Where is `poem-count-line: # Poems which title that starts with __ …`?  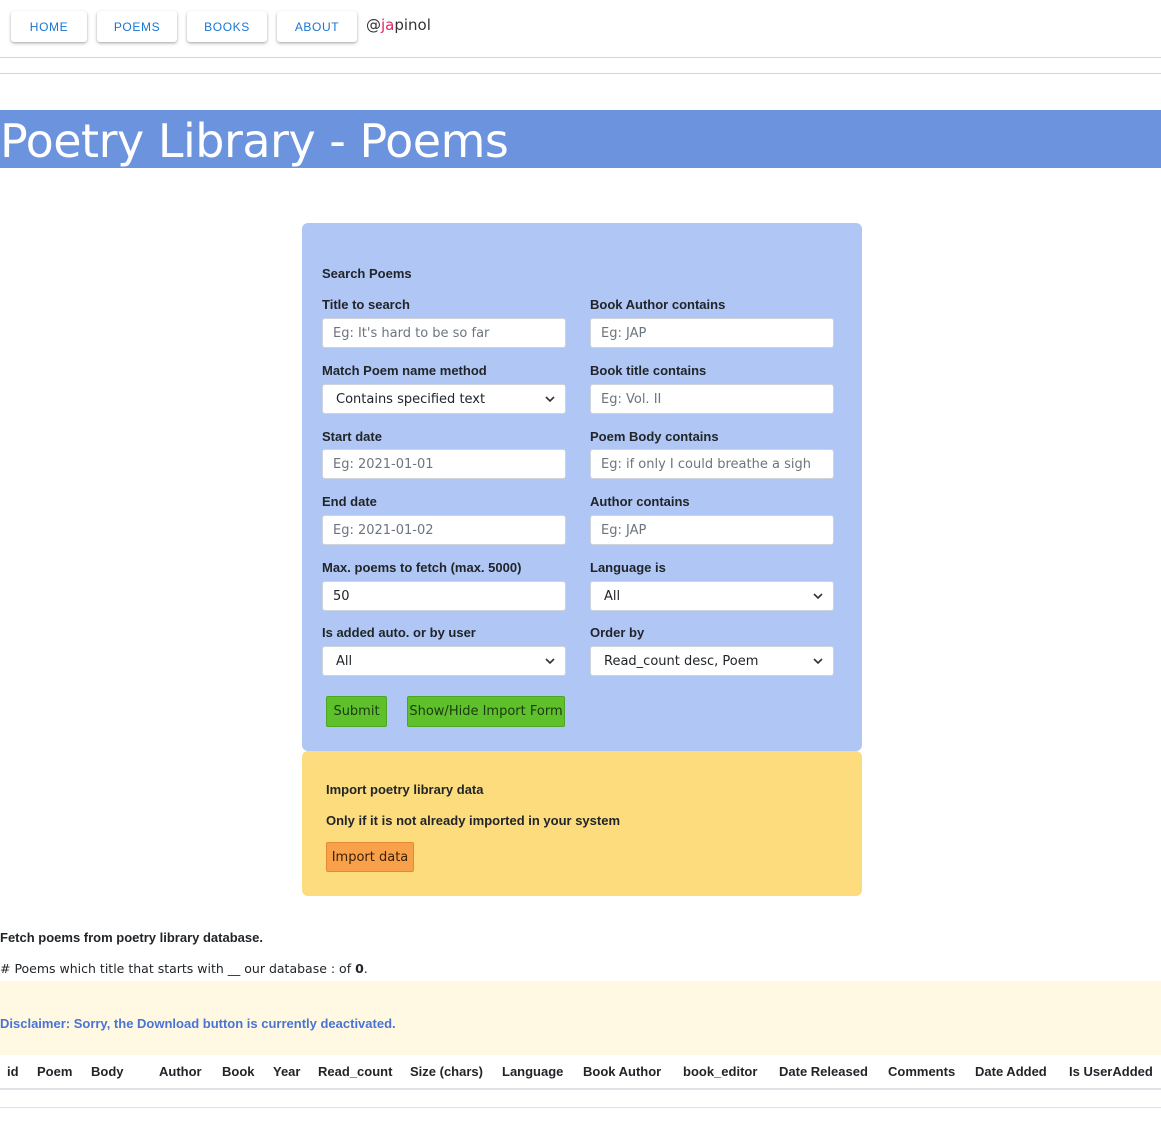 poem-count-line: # Poems which title that starts with __ … is located at coordinates (184, 968).